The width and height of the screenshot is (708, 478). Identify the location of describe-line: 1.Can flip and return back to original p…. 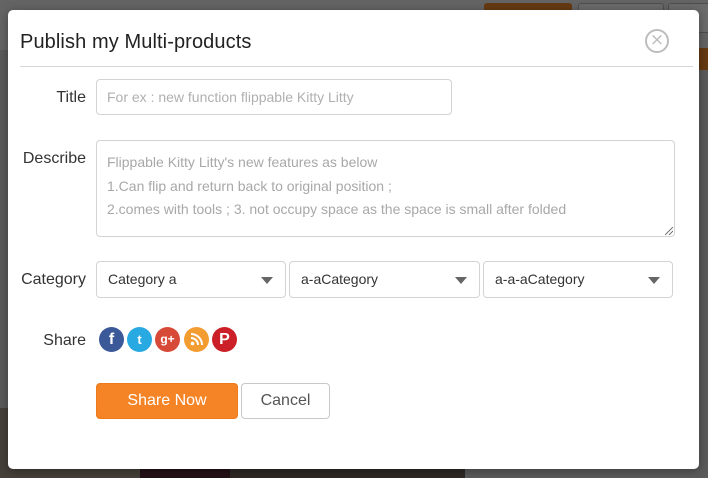
(249, 185).